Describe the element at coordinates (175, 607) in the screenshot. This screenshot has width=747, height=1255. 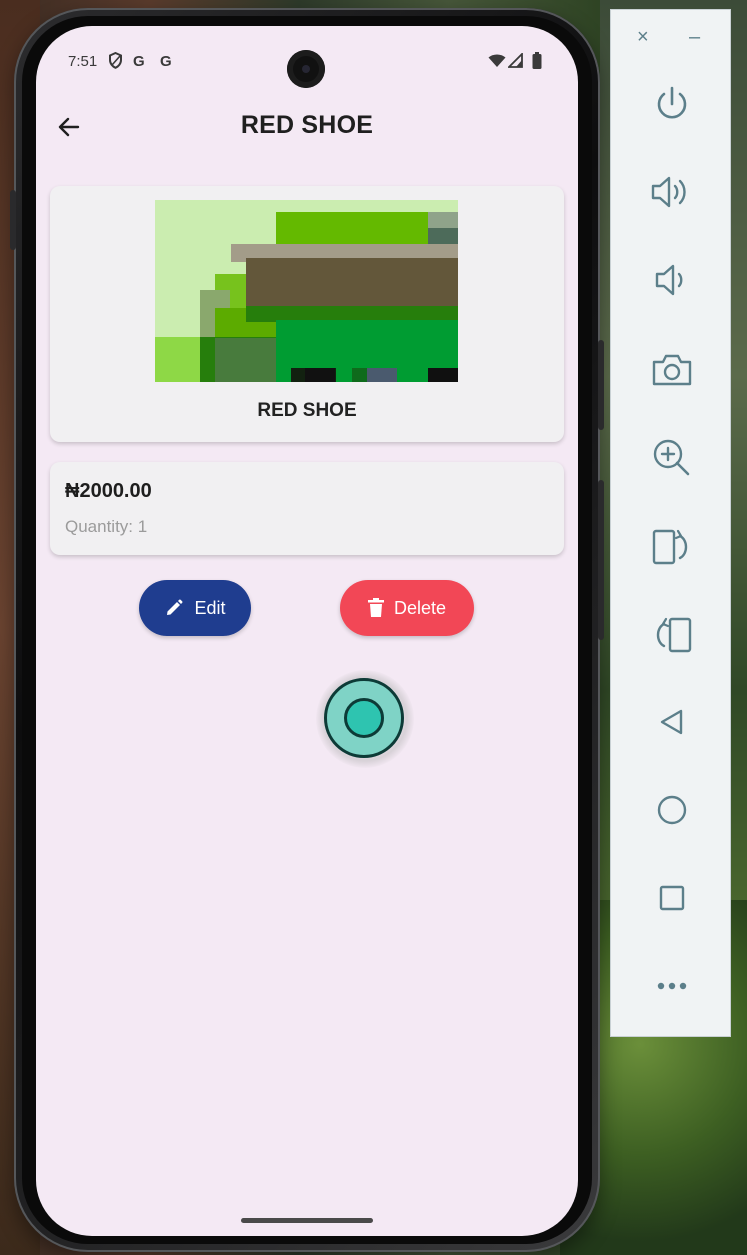
I see `pencil-icon` at that location.